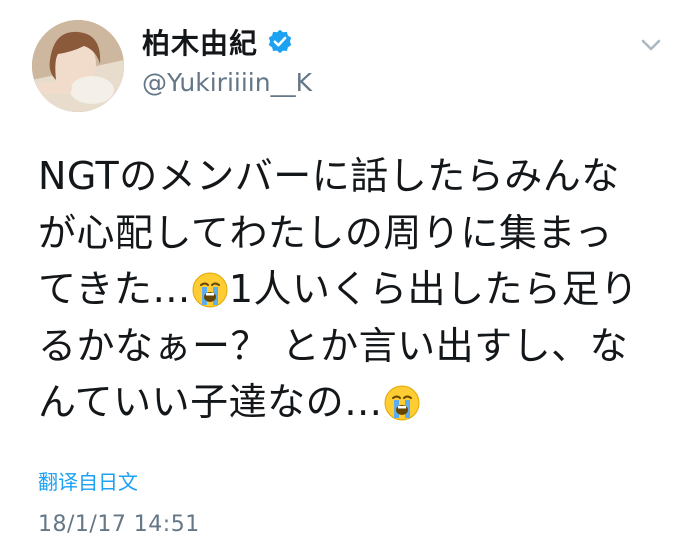 The height and width of the screenshot is (557, 690). What do you see at coordinates (333, 345) in the screenshot?
I see `tweet-line: るかなぁー？ とか言い出すし、な` at bounding box center [333, 345].